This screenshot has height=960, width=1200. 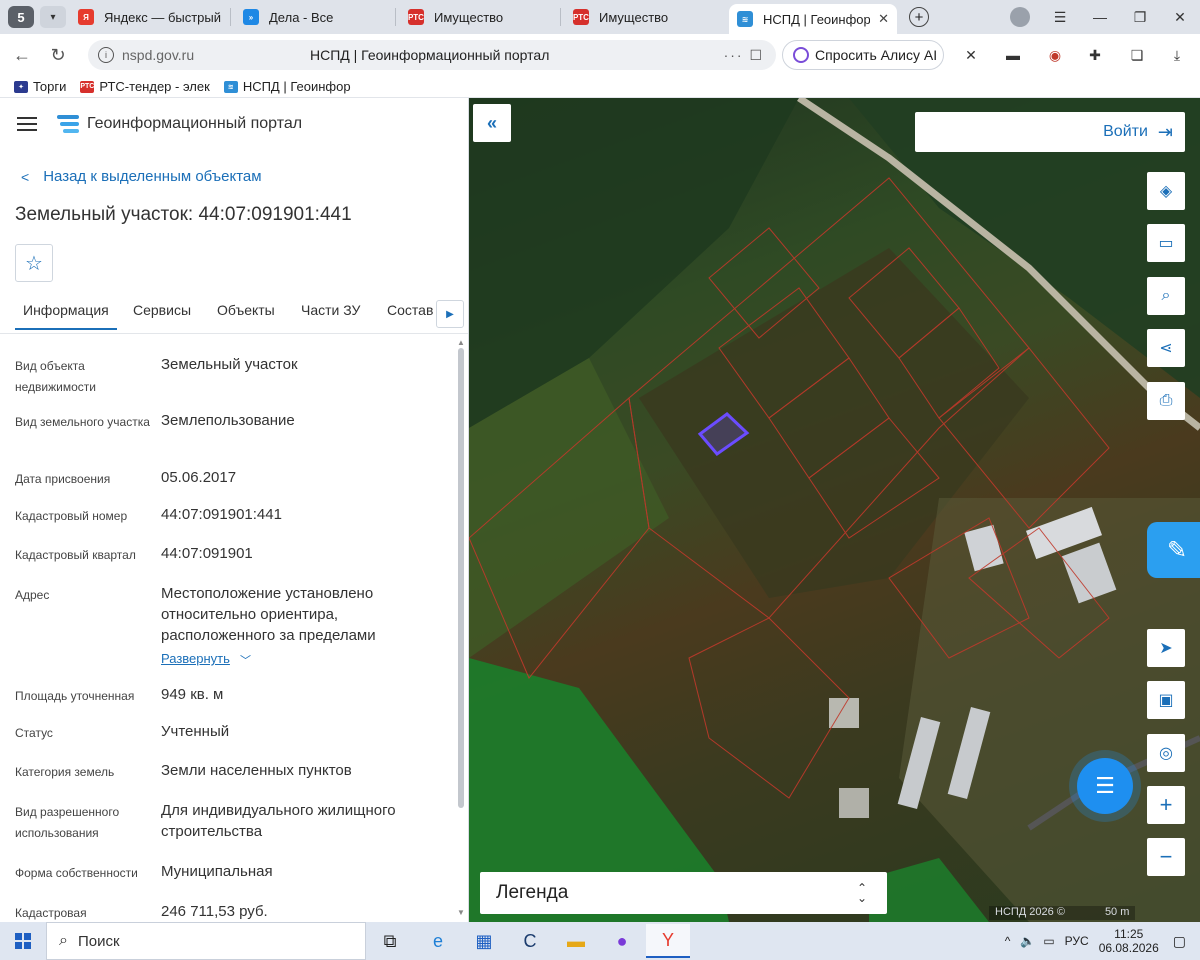 I want to click on volume-muted-icon: 🔈, so click(x=1027, y=941).